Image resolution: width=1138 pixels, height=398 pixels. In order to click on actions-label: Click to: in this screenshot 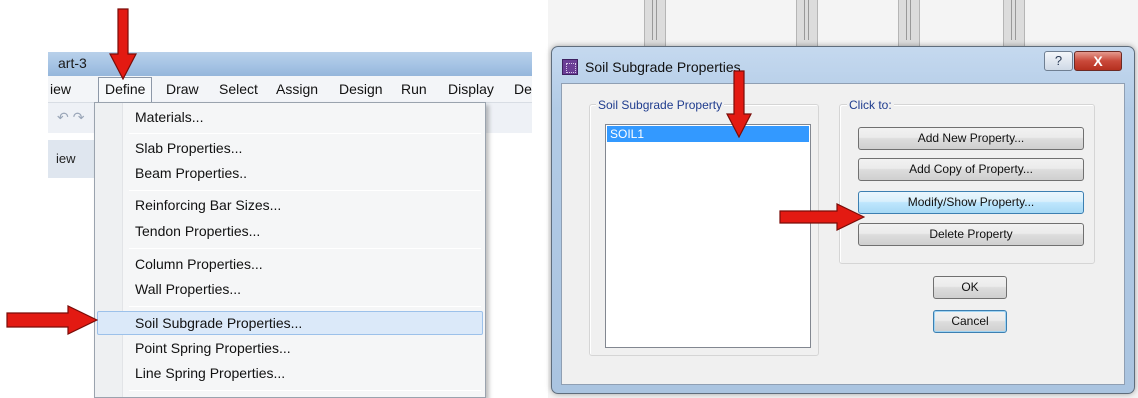, I will do `click(870, 105)`.